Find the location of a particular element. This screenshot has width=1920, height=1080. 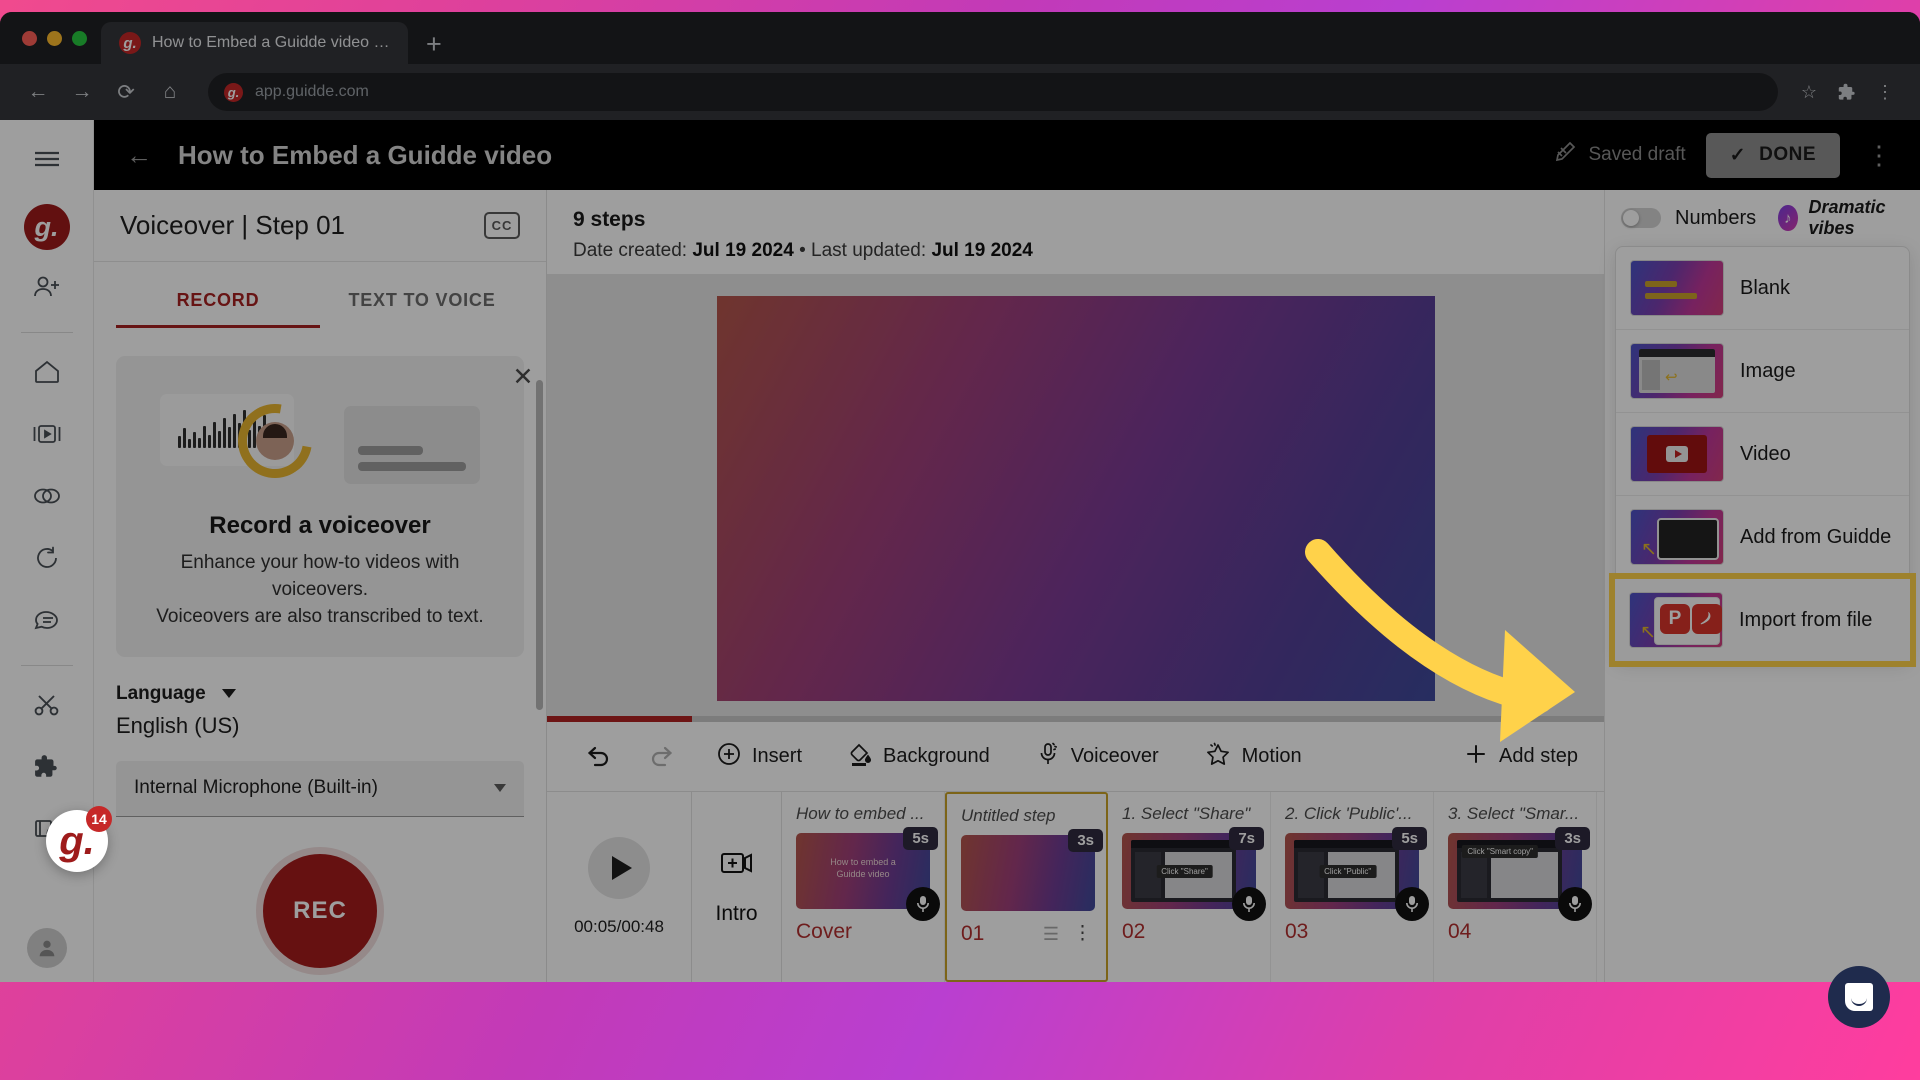

done-button: ✓ DONE is located at coordinates (1772, 155).